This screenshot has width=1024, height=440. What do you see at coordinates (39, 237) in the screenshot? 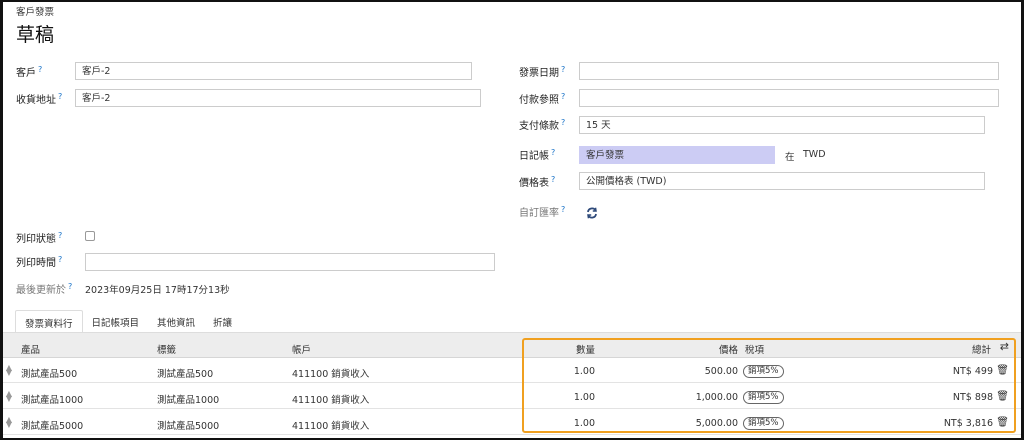
I see `print-status-label: 列印狀態?` at bounding box center [39, 237].